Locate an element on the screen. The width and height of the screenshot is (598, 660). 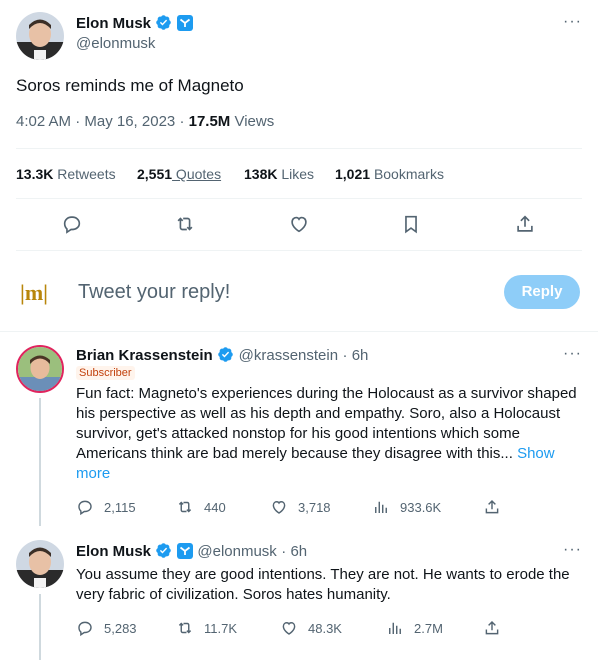
like-count: 48.3K is located at coordinates (325, 628).